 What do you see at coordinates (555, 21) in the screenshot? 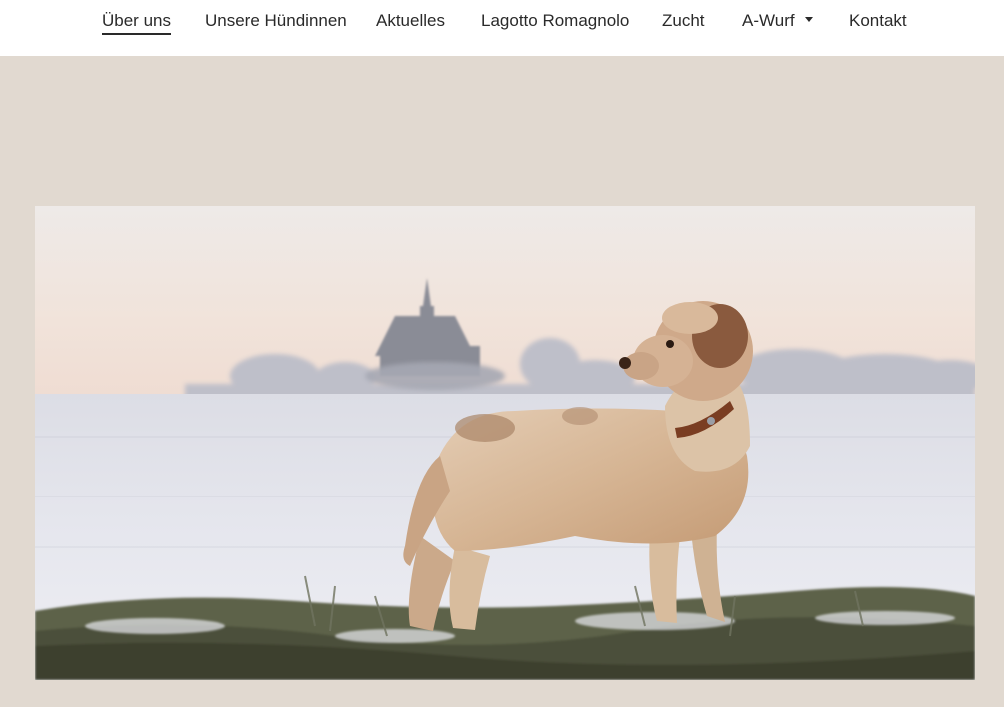
I see `nav-item-lagotto-romagnolo: Lagotto Romagnolo` at bounding box center [555, 21].